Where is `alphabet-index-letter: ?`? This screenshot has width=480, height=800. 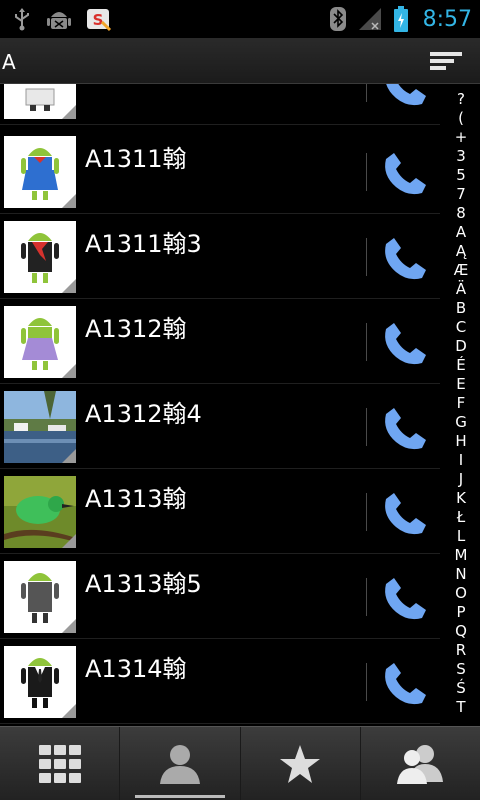
alphabet-index-letter: ? is located at coordinates (461, 99).